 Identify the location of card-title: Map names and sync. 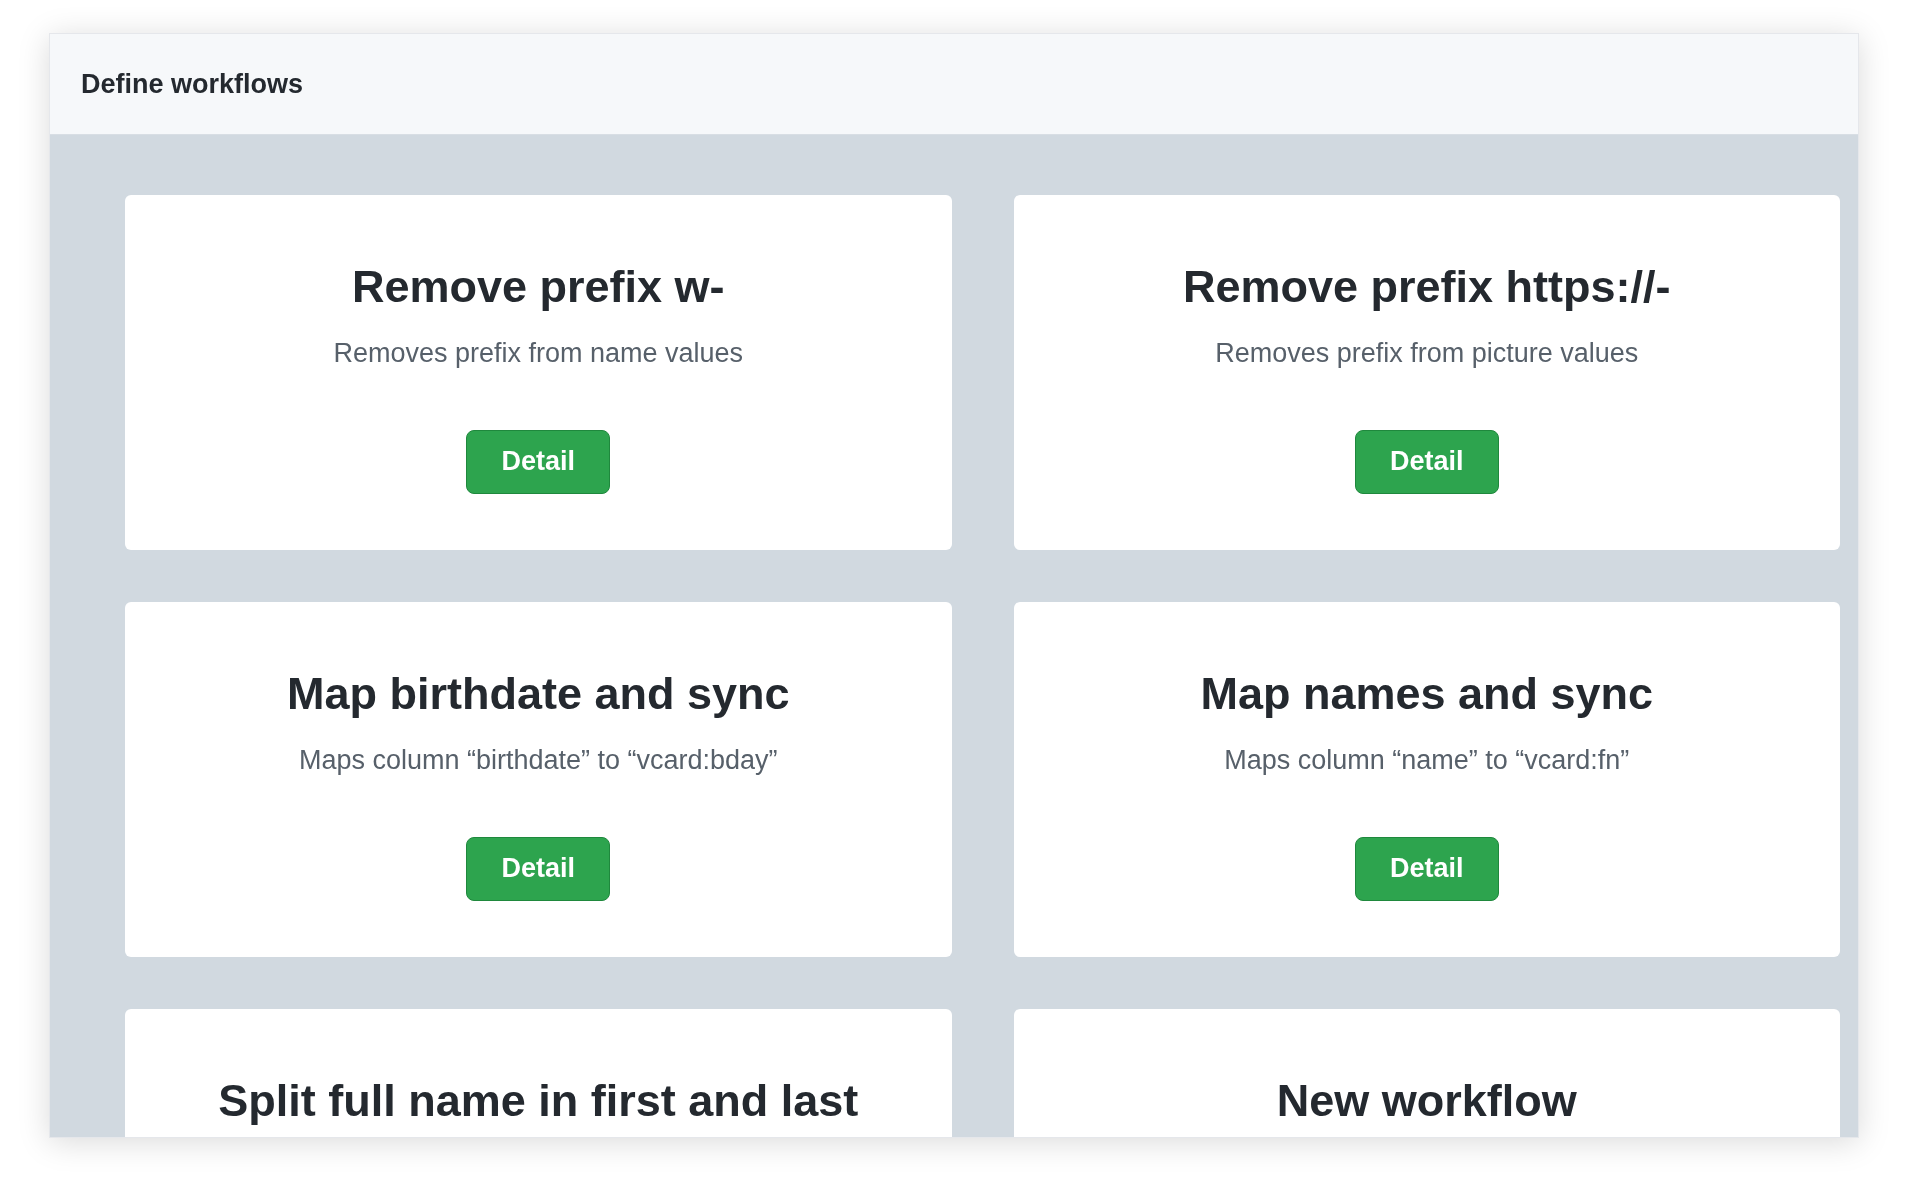
(1427, 694).